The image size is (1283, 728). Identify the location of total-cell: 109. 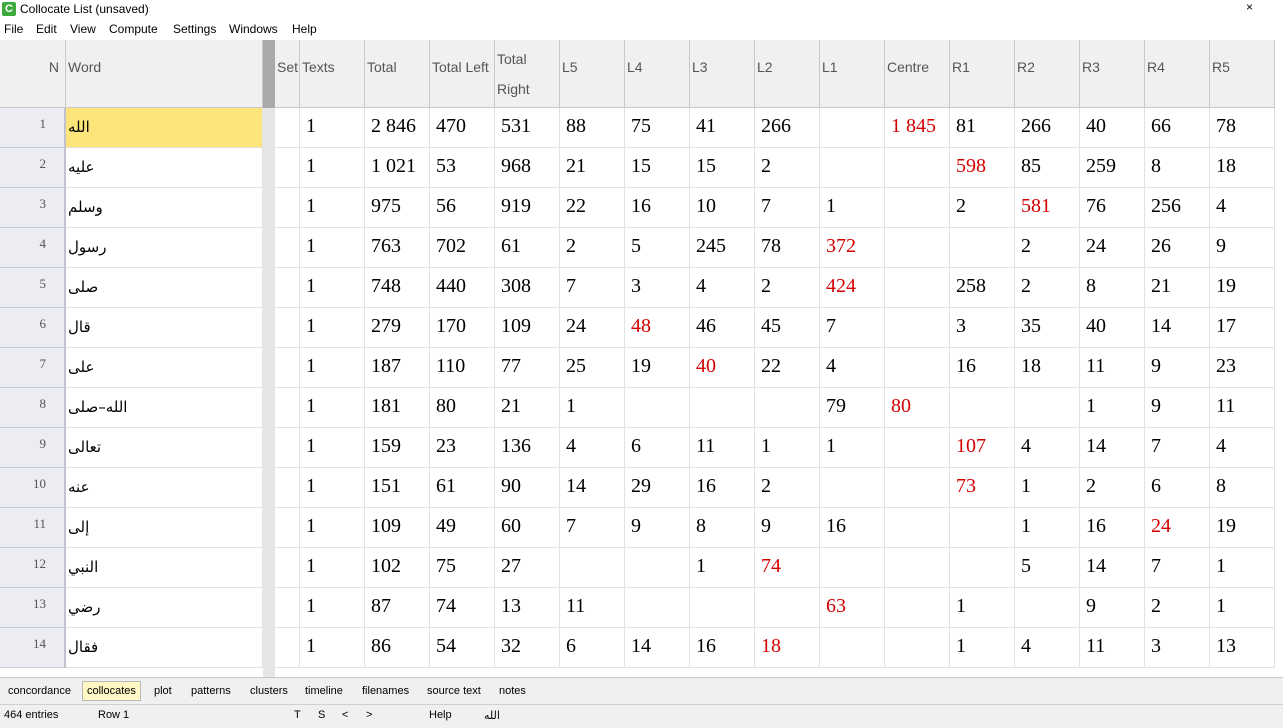
(397, 528).